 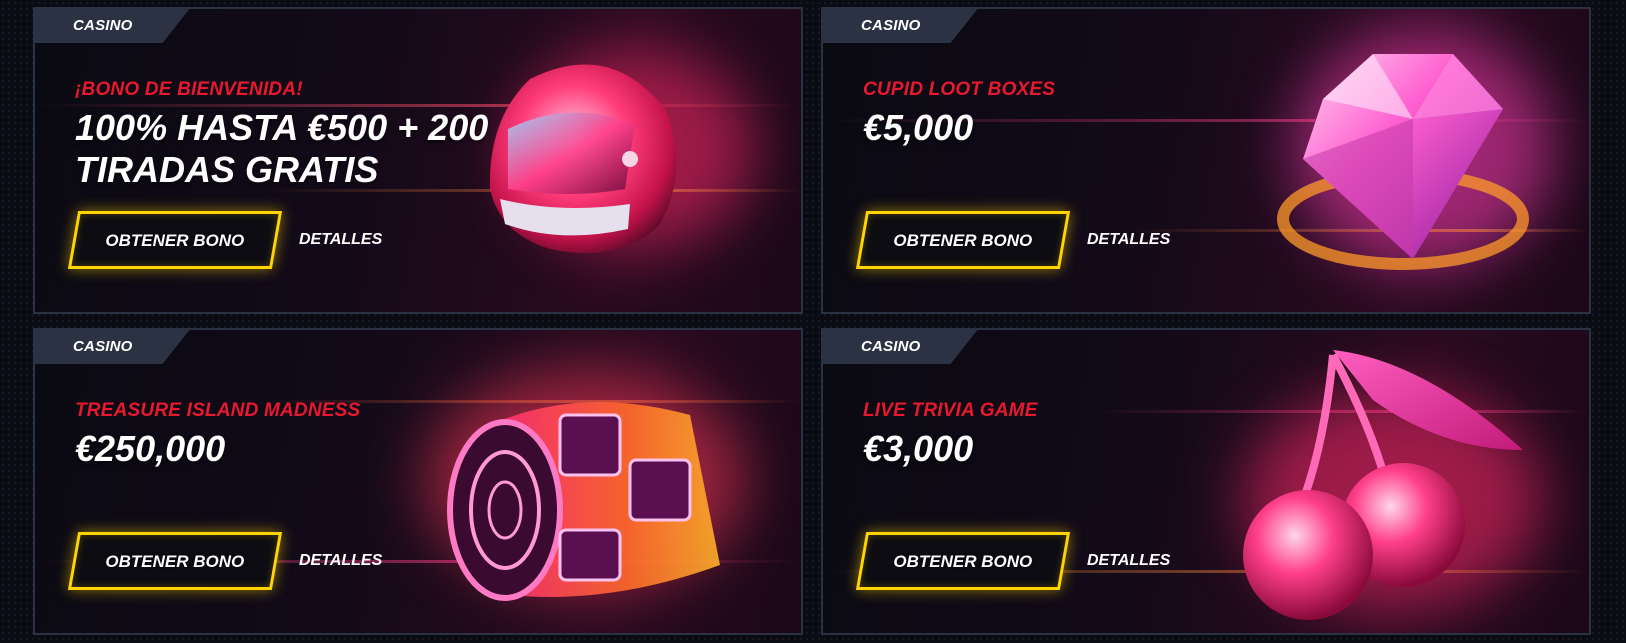 What do you see at coordinates (580, 159) in the screenshot?
I see `racing-helmet-icon` at bounding box center [580, 159].